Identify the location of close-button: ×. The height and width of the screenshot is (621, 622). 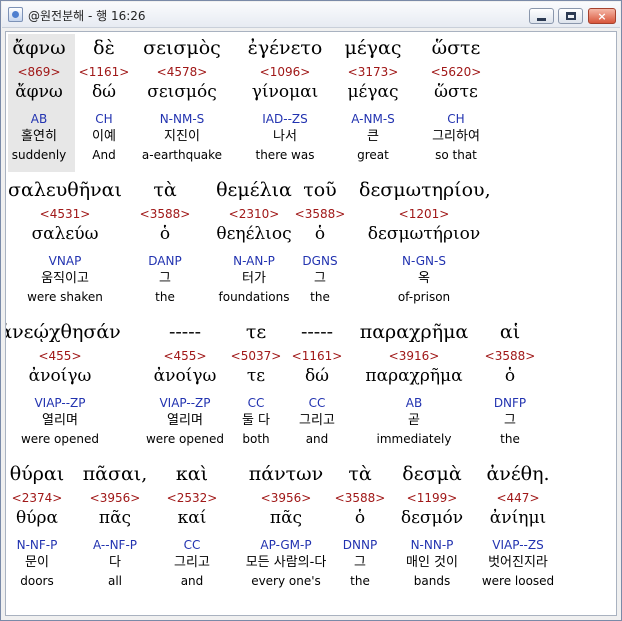
(602, 16).